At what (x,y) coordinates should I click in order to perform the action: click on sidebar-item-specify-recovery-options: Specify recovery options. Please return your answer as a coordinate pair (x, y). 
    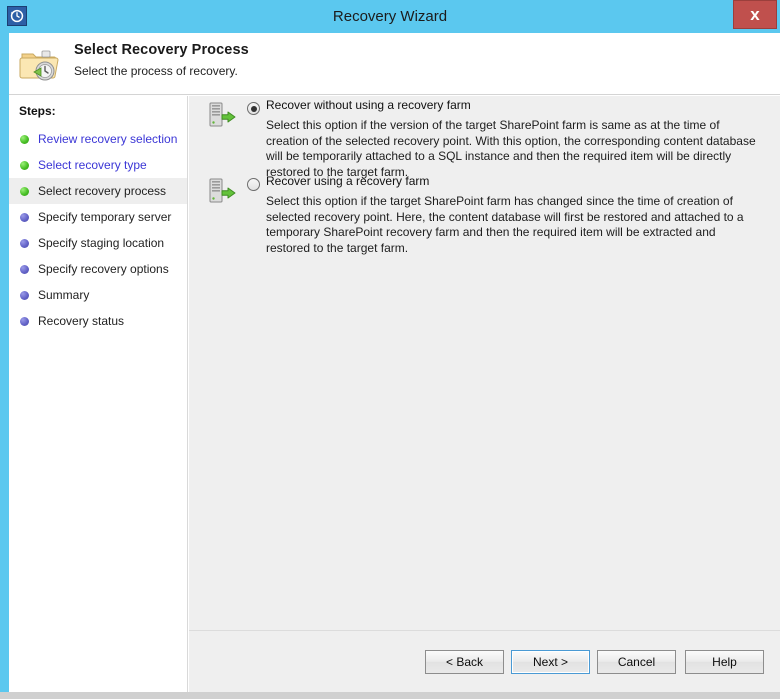
    Looking at the image, I should click on (98, 269).